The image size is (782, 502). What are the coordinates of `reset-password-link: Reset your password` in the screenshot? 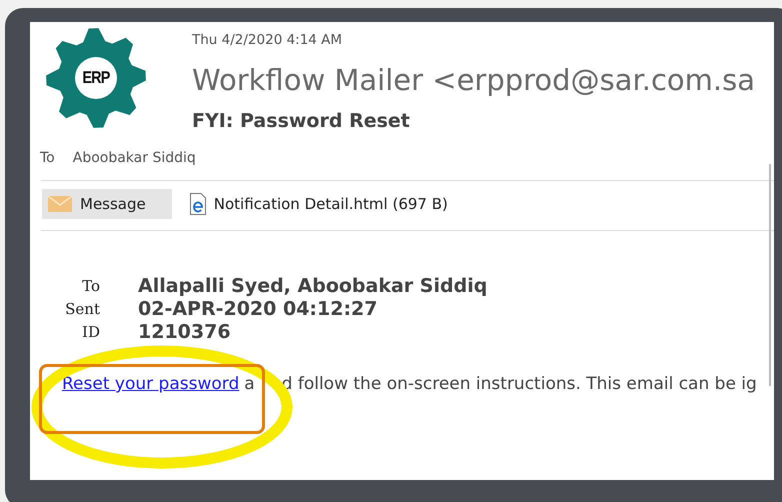 It's located at (151, 385).